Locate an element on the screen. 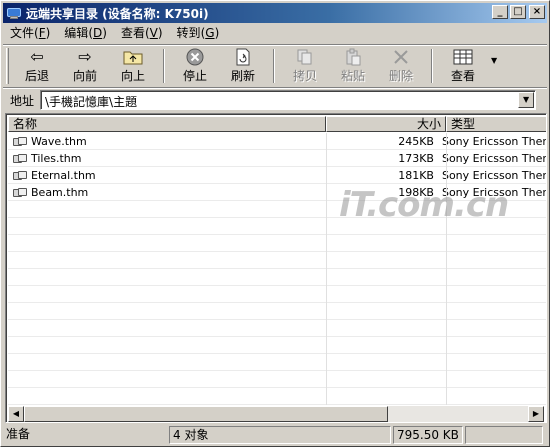 The image size is (550, 447). table-row: Tiles.thm 173KB Sony Ericsson Theme is located at coordinates (277, 158).